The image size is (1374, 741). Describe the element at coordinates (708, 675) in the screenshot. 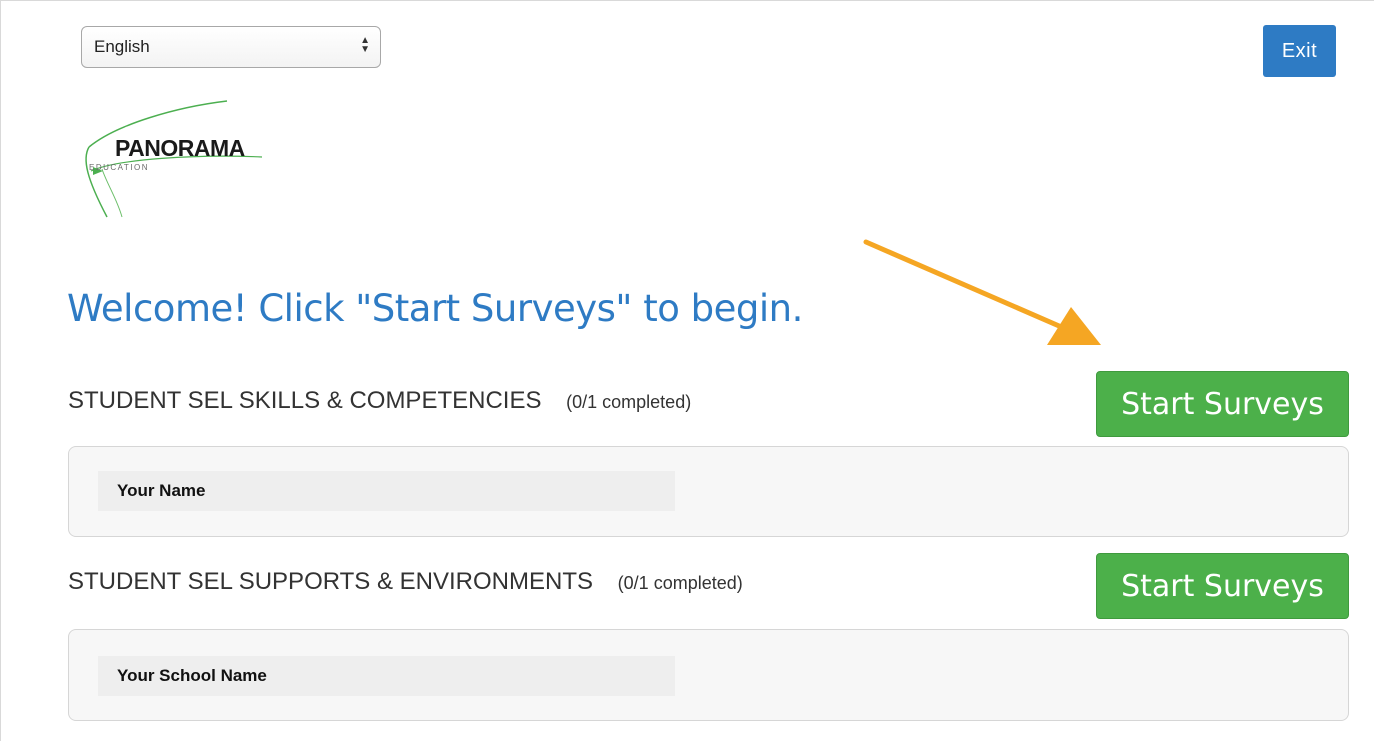

I see `survey-list-supports: Your School Name` at that location.